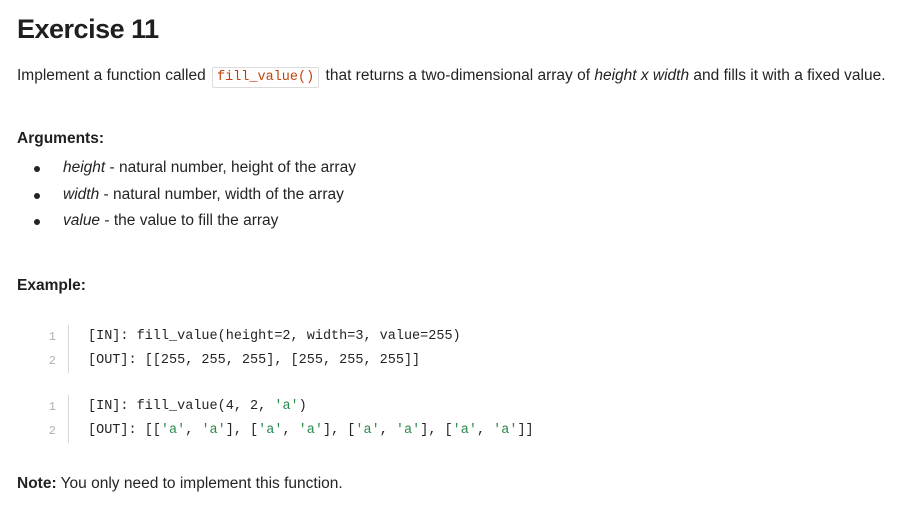 This screenshot has height=505, width=923. What do you see at coordinates (60, 138) in the screenshot?
I see `arguments-heading: Arguments:` at bounding box center [60, 138].